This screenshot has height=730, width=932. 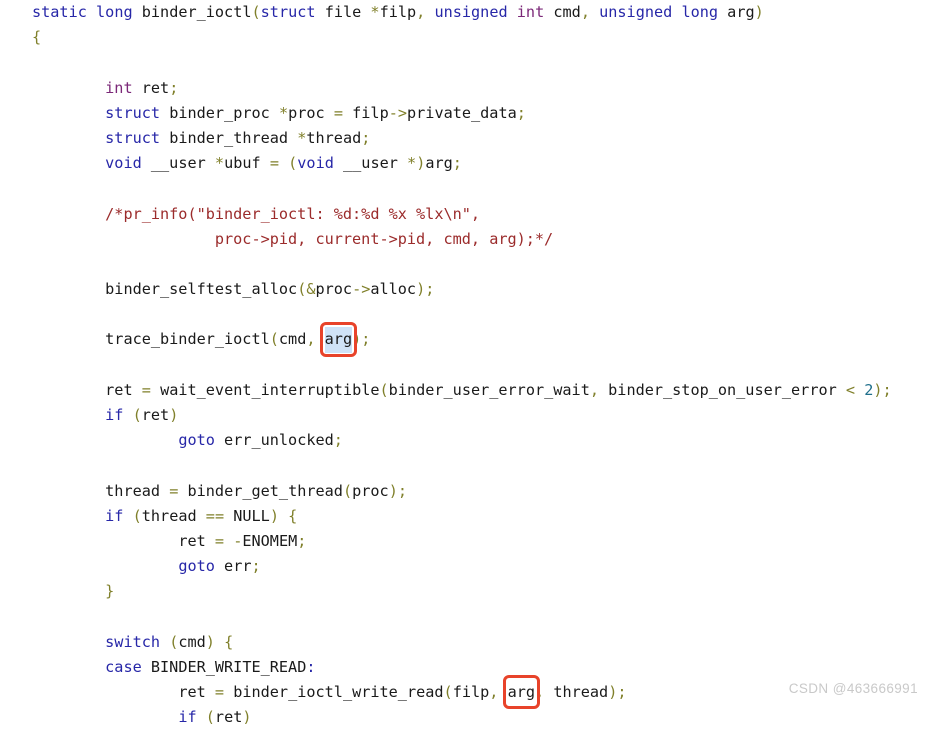 What do you see at coordinates (187, 717) in the screenshot?
I see `token-keyword: if` at bounding box center [187, 717].